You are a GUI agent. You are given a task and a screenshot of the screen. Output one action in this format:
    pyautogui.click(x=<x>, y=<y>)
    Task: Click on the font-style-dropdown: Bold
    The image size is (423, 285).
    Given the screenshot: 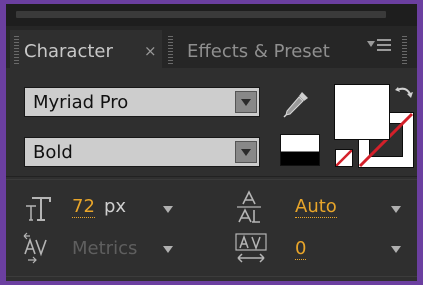 What is the action you would take?
    pyautogui.click(x=142, y=152)
    